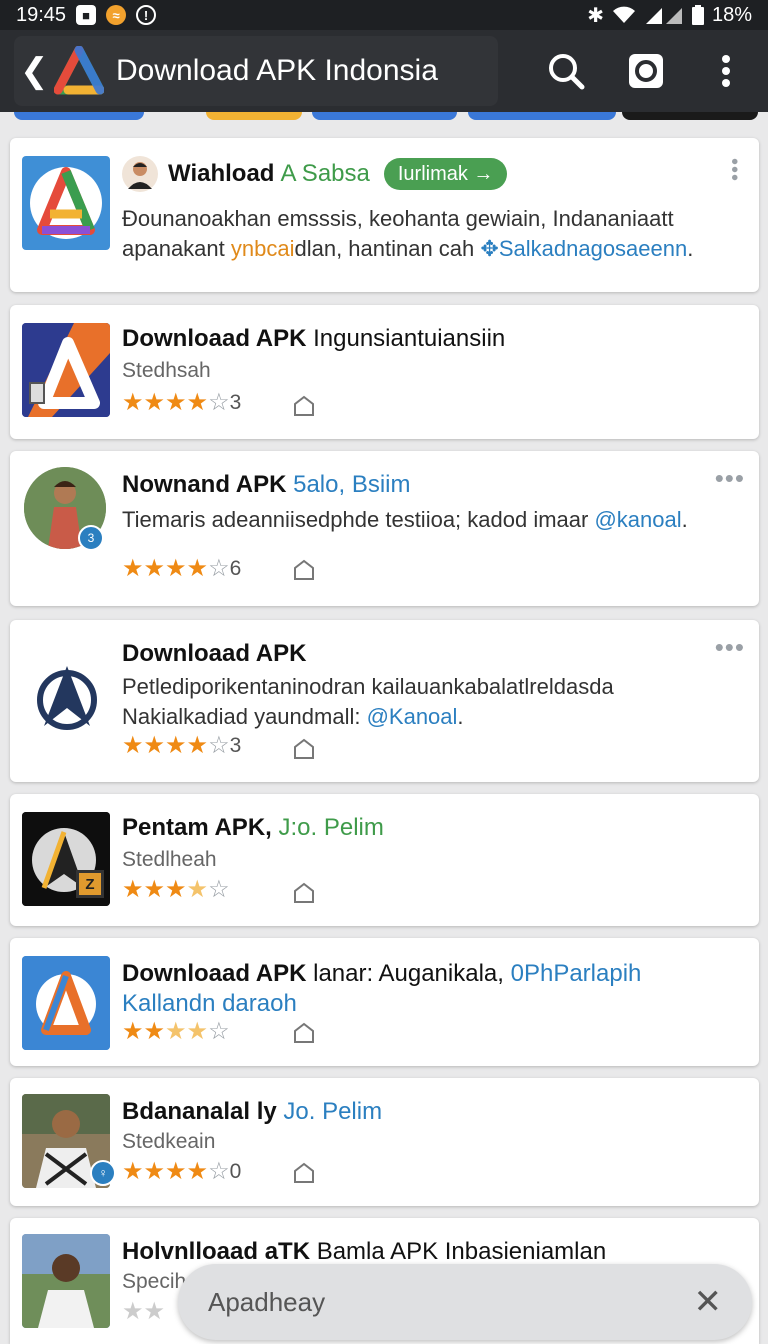  I want to click on notification-icon: ■, so click(86, 15).